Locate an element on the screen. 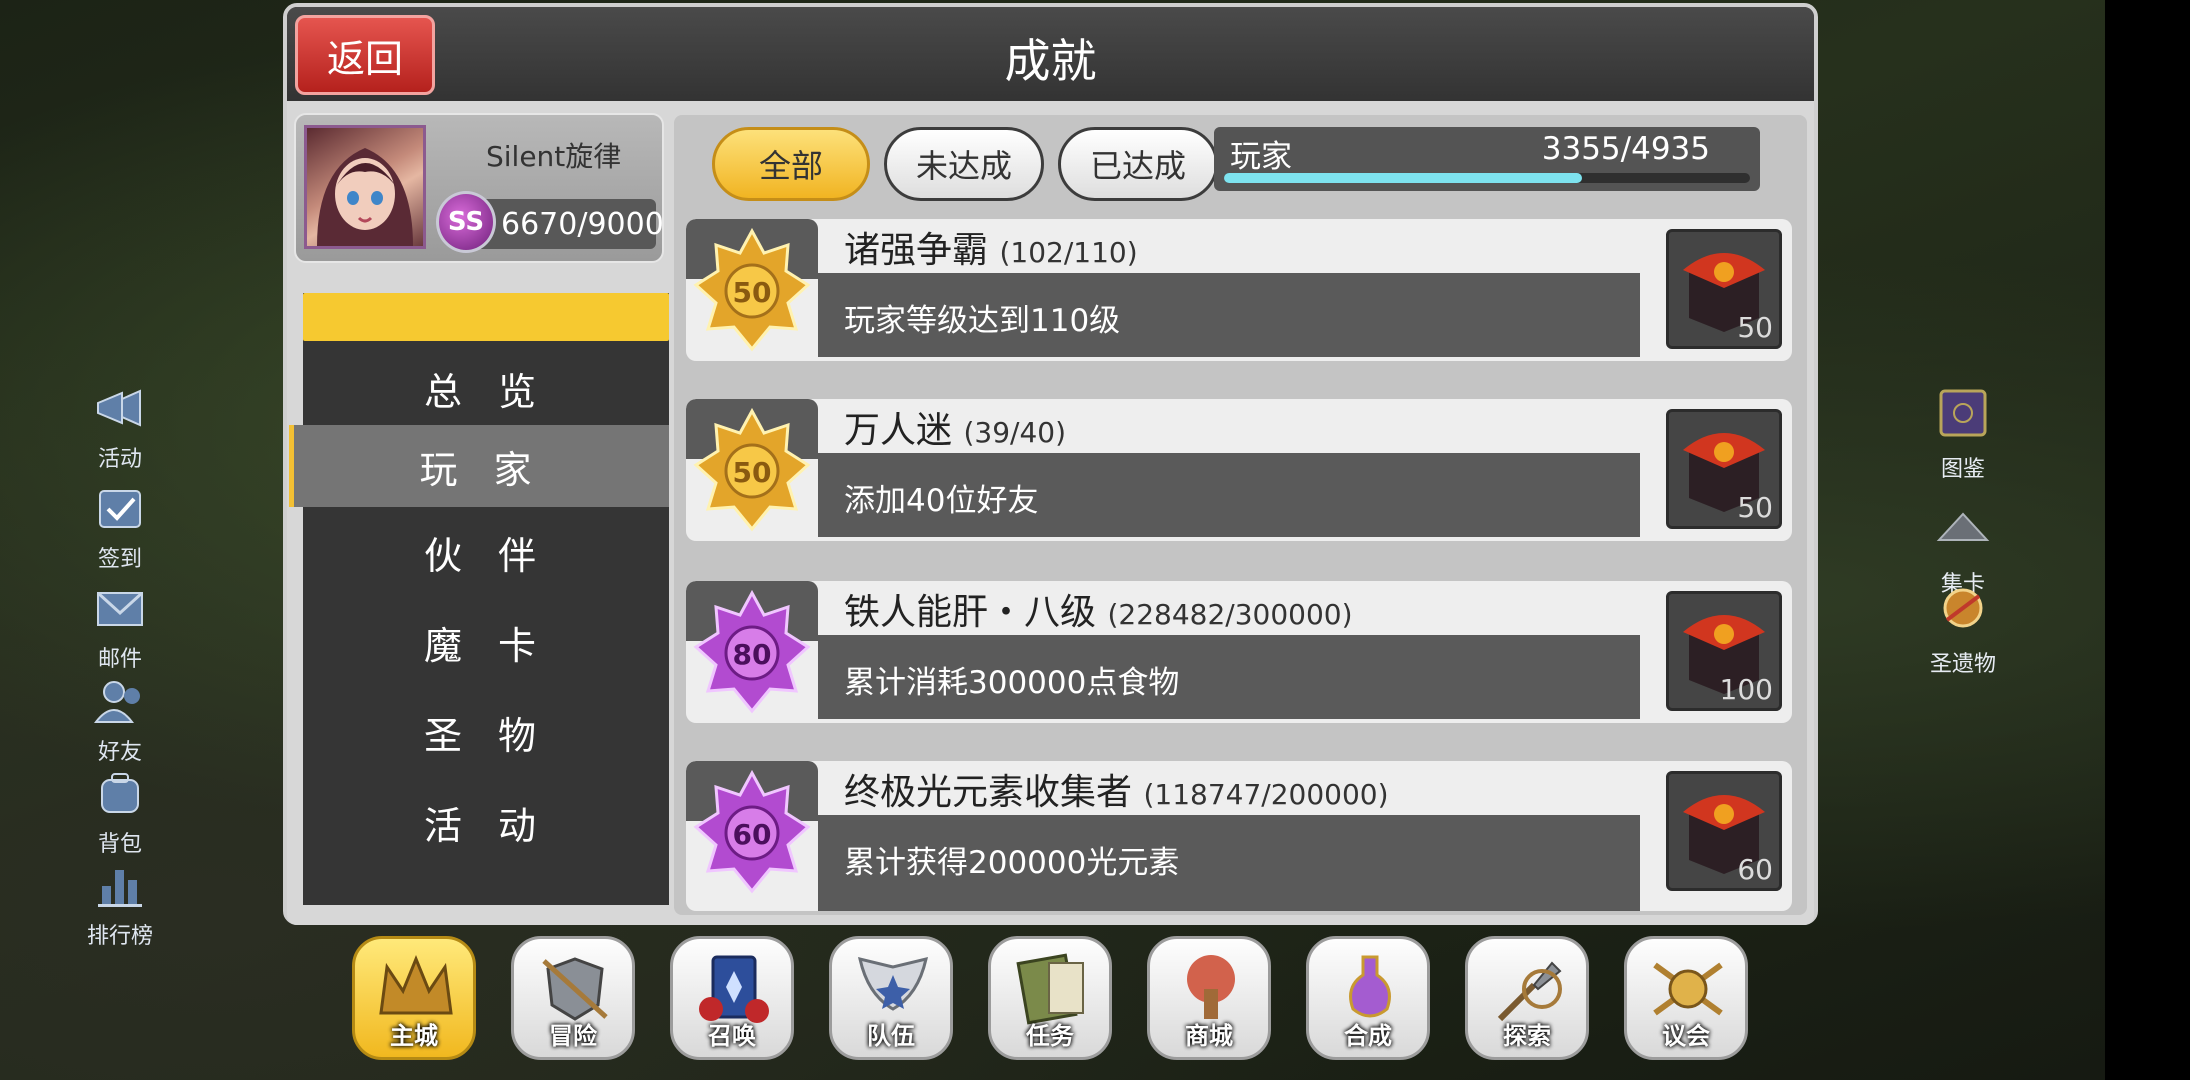 This screenshot has width=2190, height=1080. achievement-name: 诸强争霸 is located at coordinates (916, 250).